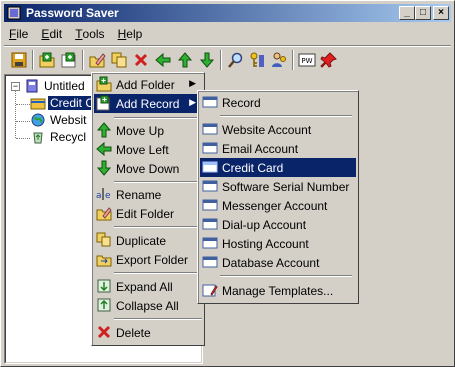  What do you see at coordinates (329, 60) in the screenshot?
I see `pin-icon` at bounding box center [329, 60].